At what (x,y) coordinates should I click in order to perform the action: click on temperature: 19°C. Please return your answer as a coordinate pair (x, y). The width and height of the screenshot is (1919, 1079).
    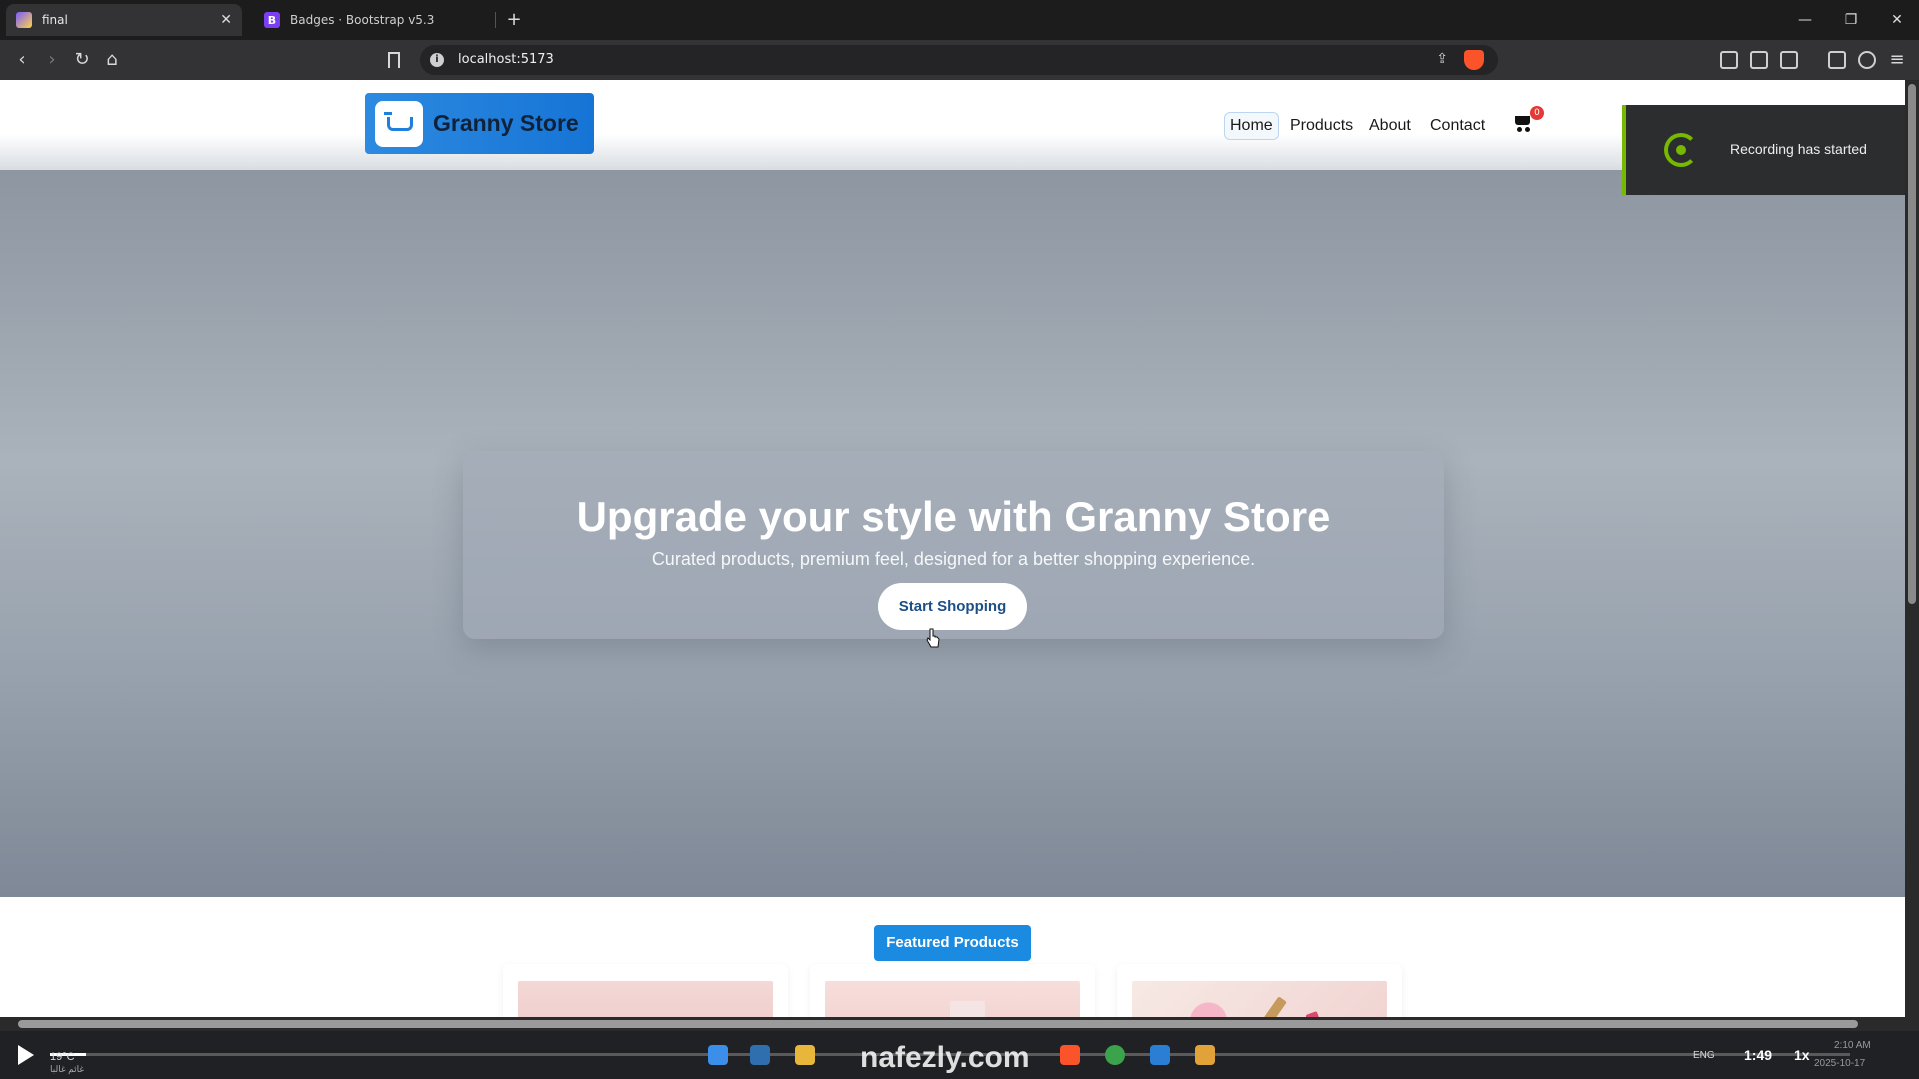
    Looking at the image, I should click on (62, 1057).